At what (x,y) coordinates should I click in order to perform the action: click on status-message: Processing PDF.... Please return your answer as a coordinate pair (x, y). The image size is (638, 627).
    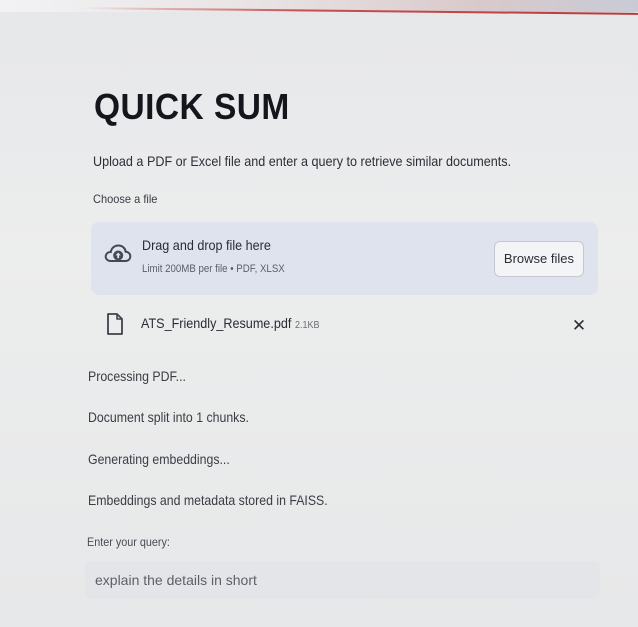
    Looking at the image, I should click on (137, 376).